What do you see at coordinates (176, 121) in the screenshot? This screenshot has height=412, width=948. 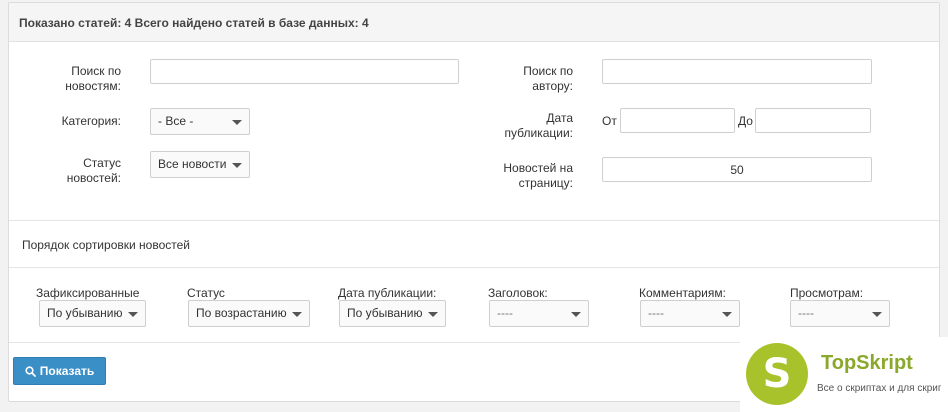 I see `category-select-value: - Все -` at bounding box center [176, 121].